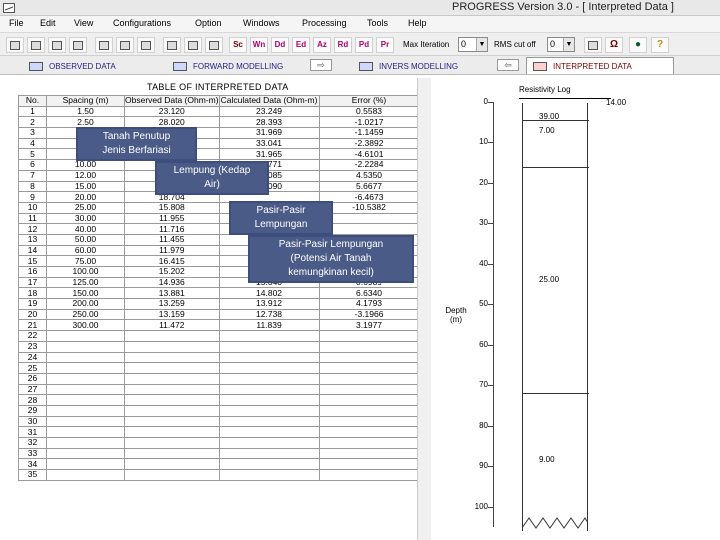  I want to click on table-row: 24, so click(219, 357).